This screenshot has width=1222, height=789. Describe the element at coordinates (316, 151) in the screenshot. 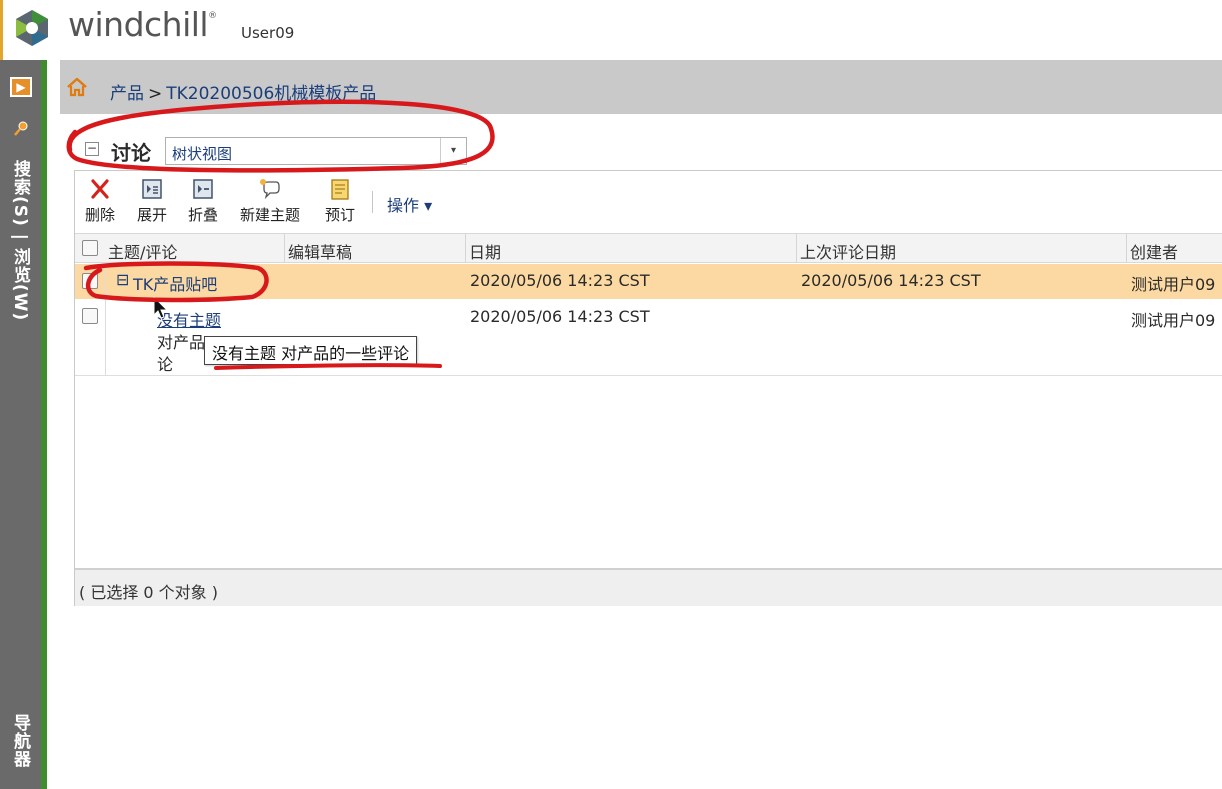

I see `view-select-dropdown: 树状视图 ▾` at that location.